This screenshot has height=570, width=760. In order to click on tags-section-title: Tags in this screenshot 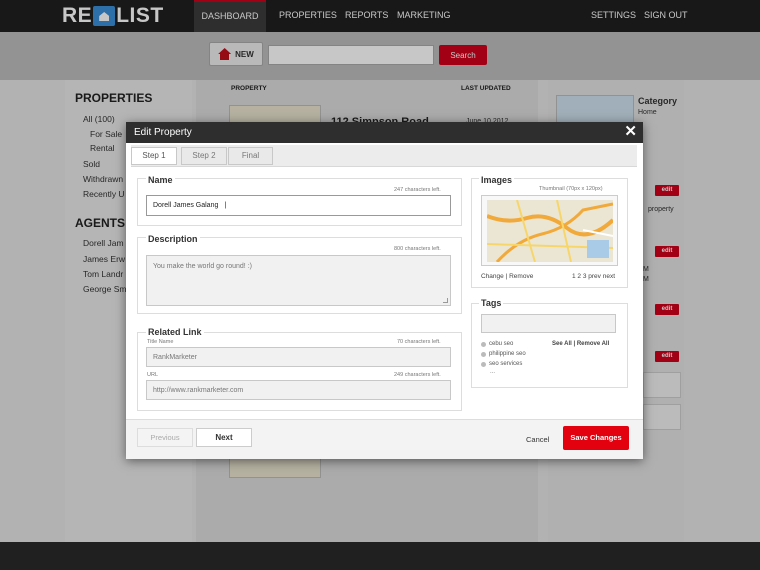, I will do `click(491, 303)`.